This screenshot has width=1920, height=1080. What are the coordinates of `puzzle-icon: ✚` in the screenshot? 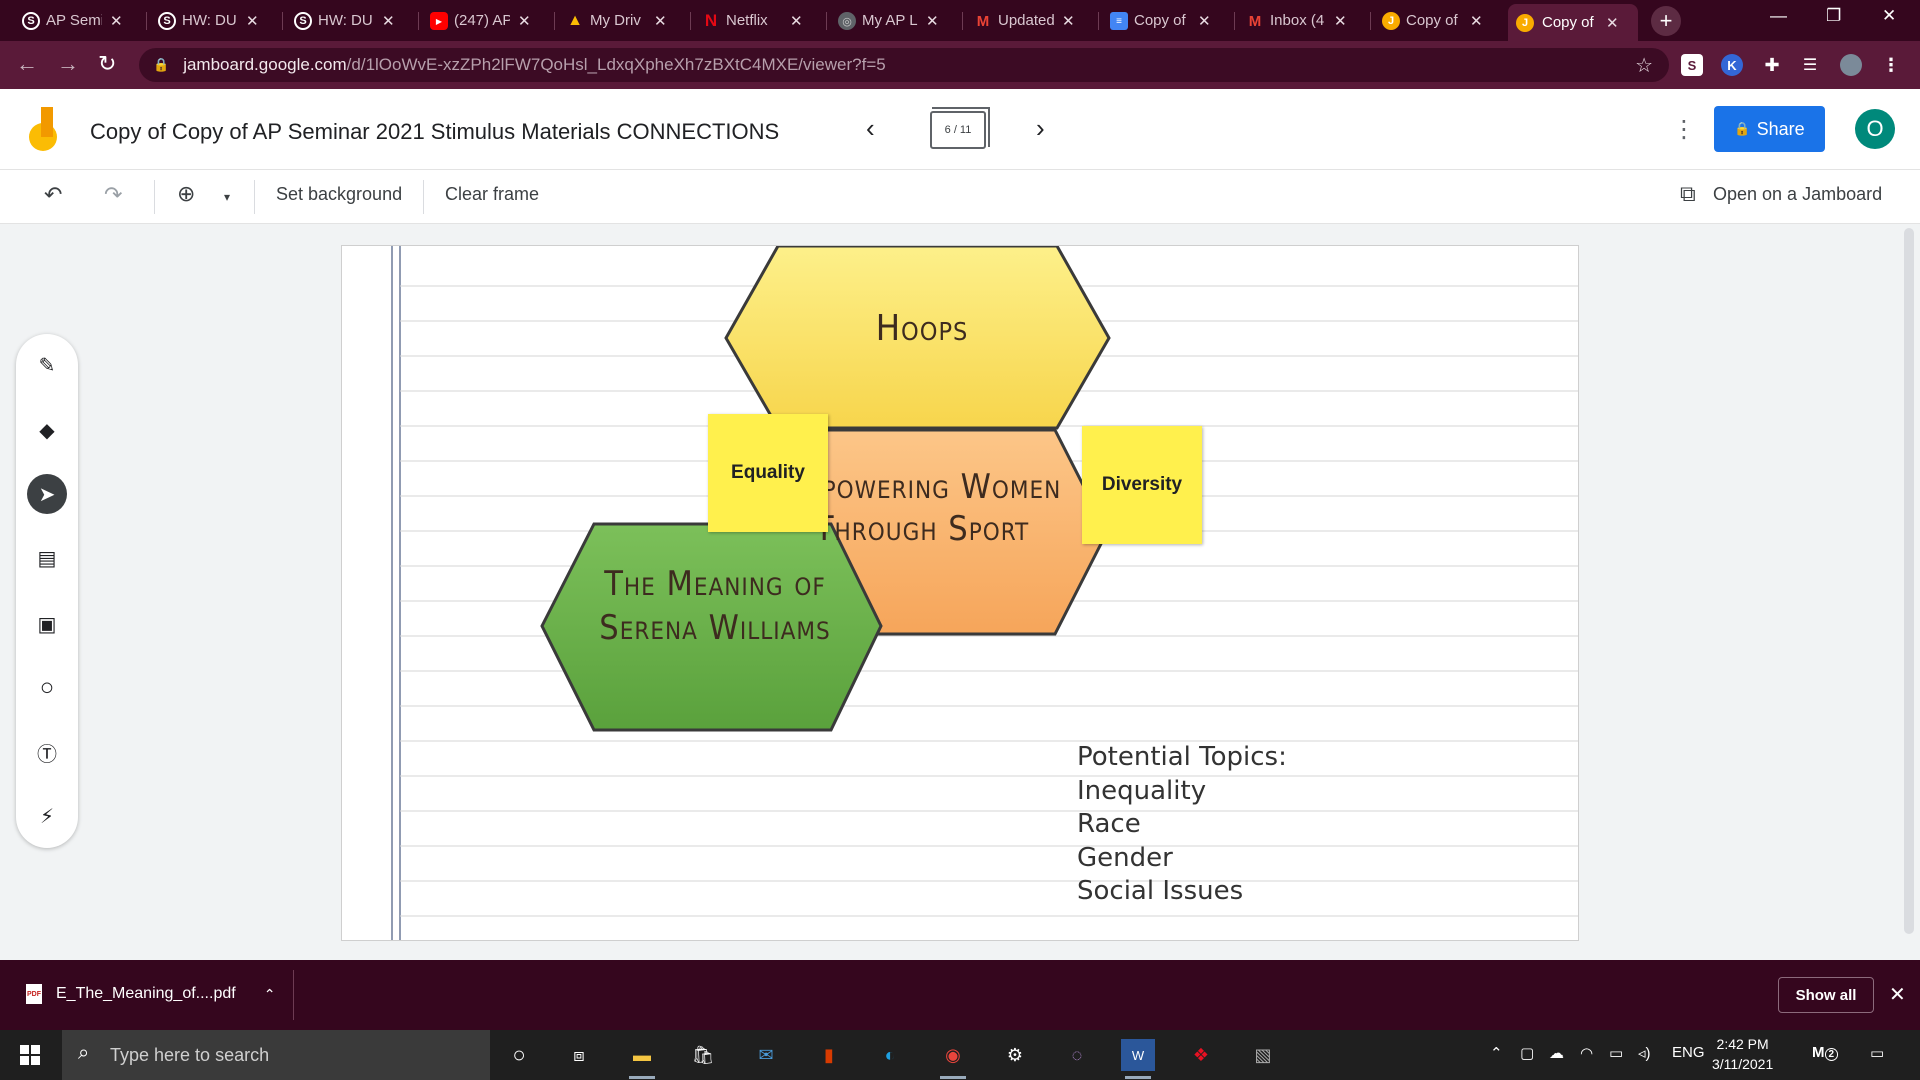 It's located at (1772, 65).